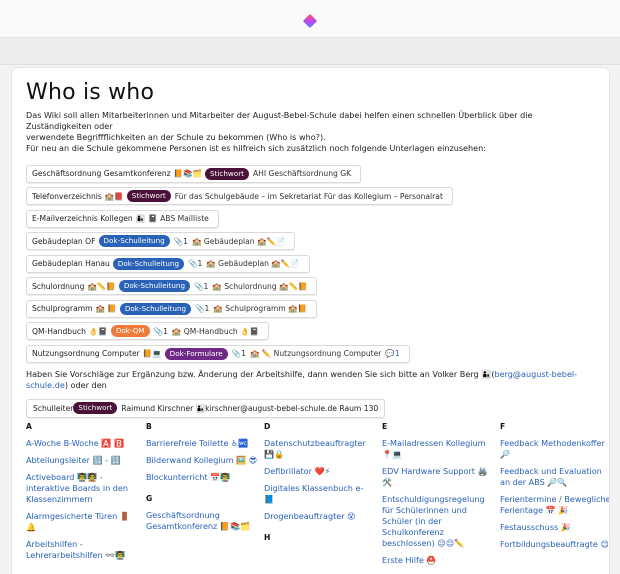  Describe the element at coordinates (82, 522) in the screenshot. I see `index-link: Alarmgesicherte Türen 🚪🔔` at that location.